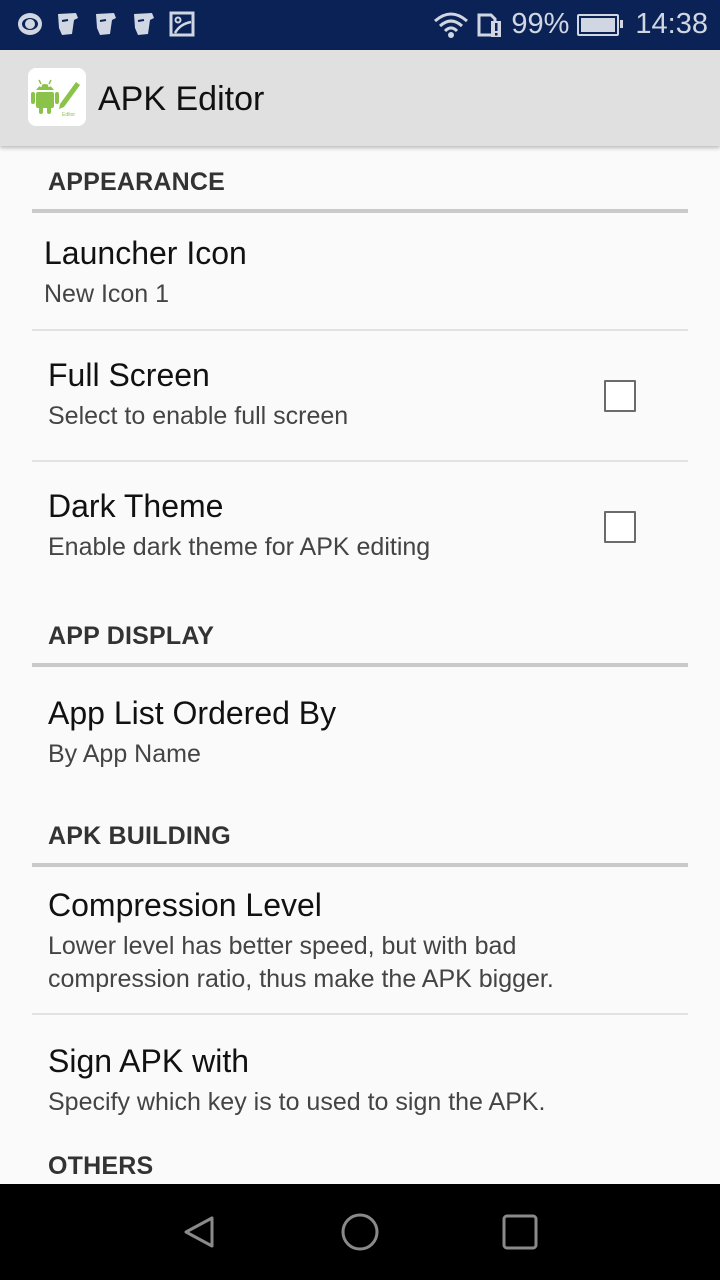 The height and width of the screenshot is (1280, 720). Describe the element at coordinates (360, 629) in the screenshot. I see `category-app-display: APP DISPLAY` at that location.